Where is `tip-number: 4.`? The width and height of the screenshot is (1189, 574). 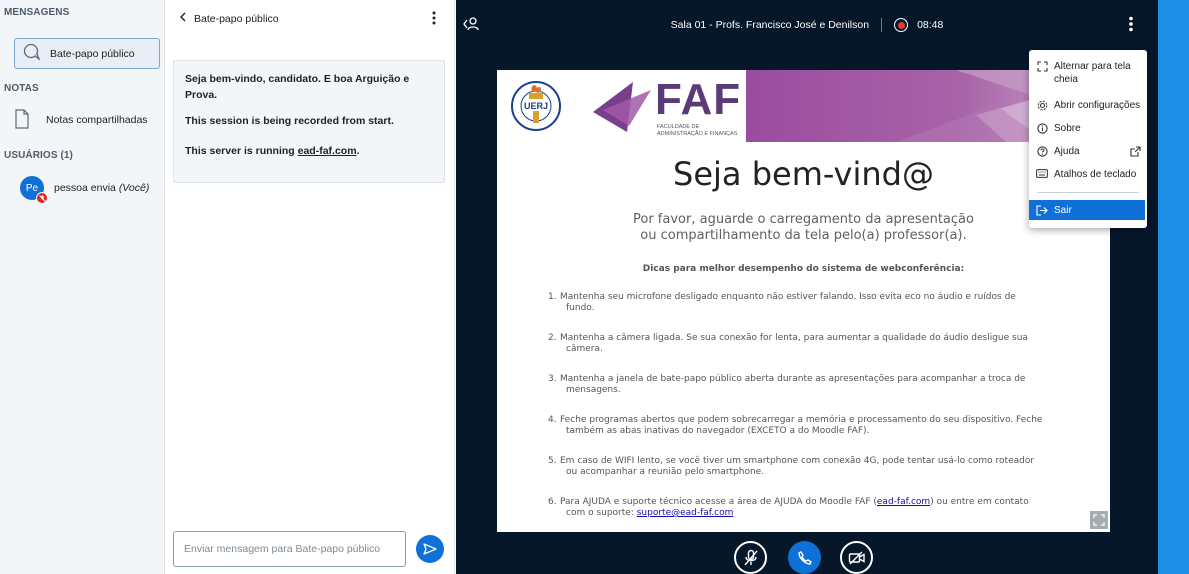
tip-number: 4. is located at coordinates (552, 420).